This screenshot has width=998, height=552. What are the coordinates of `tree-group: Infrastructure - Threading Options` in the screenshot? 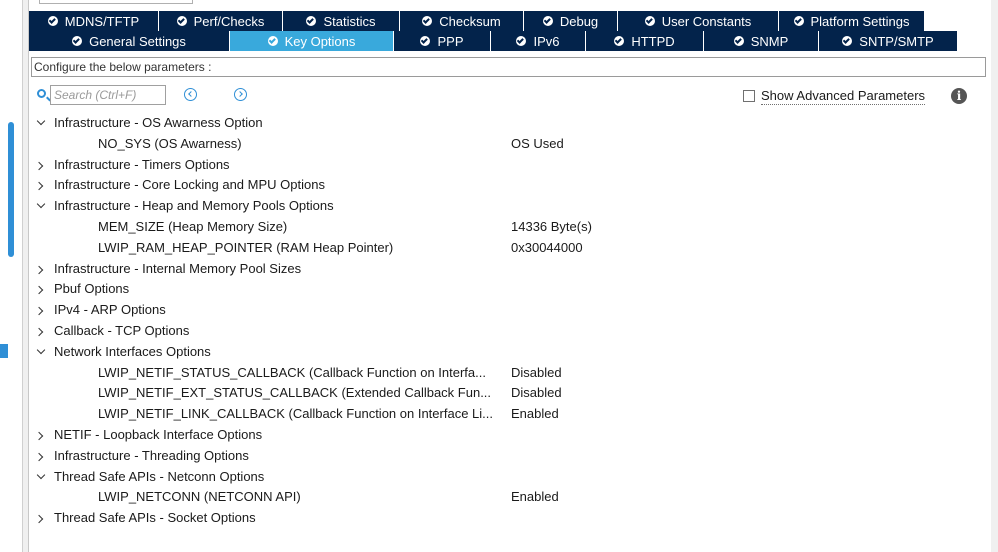 It's located at (507, 456).